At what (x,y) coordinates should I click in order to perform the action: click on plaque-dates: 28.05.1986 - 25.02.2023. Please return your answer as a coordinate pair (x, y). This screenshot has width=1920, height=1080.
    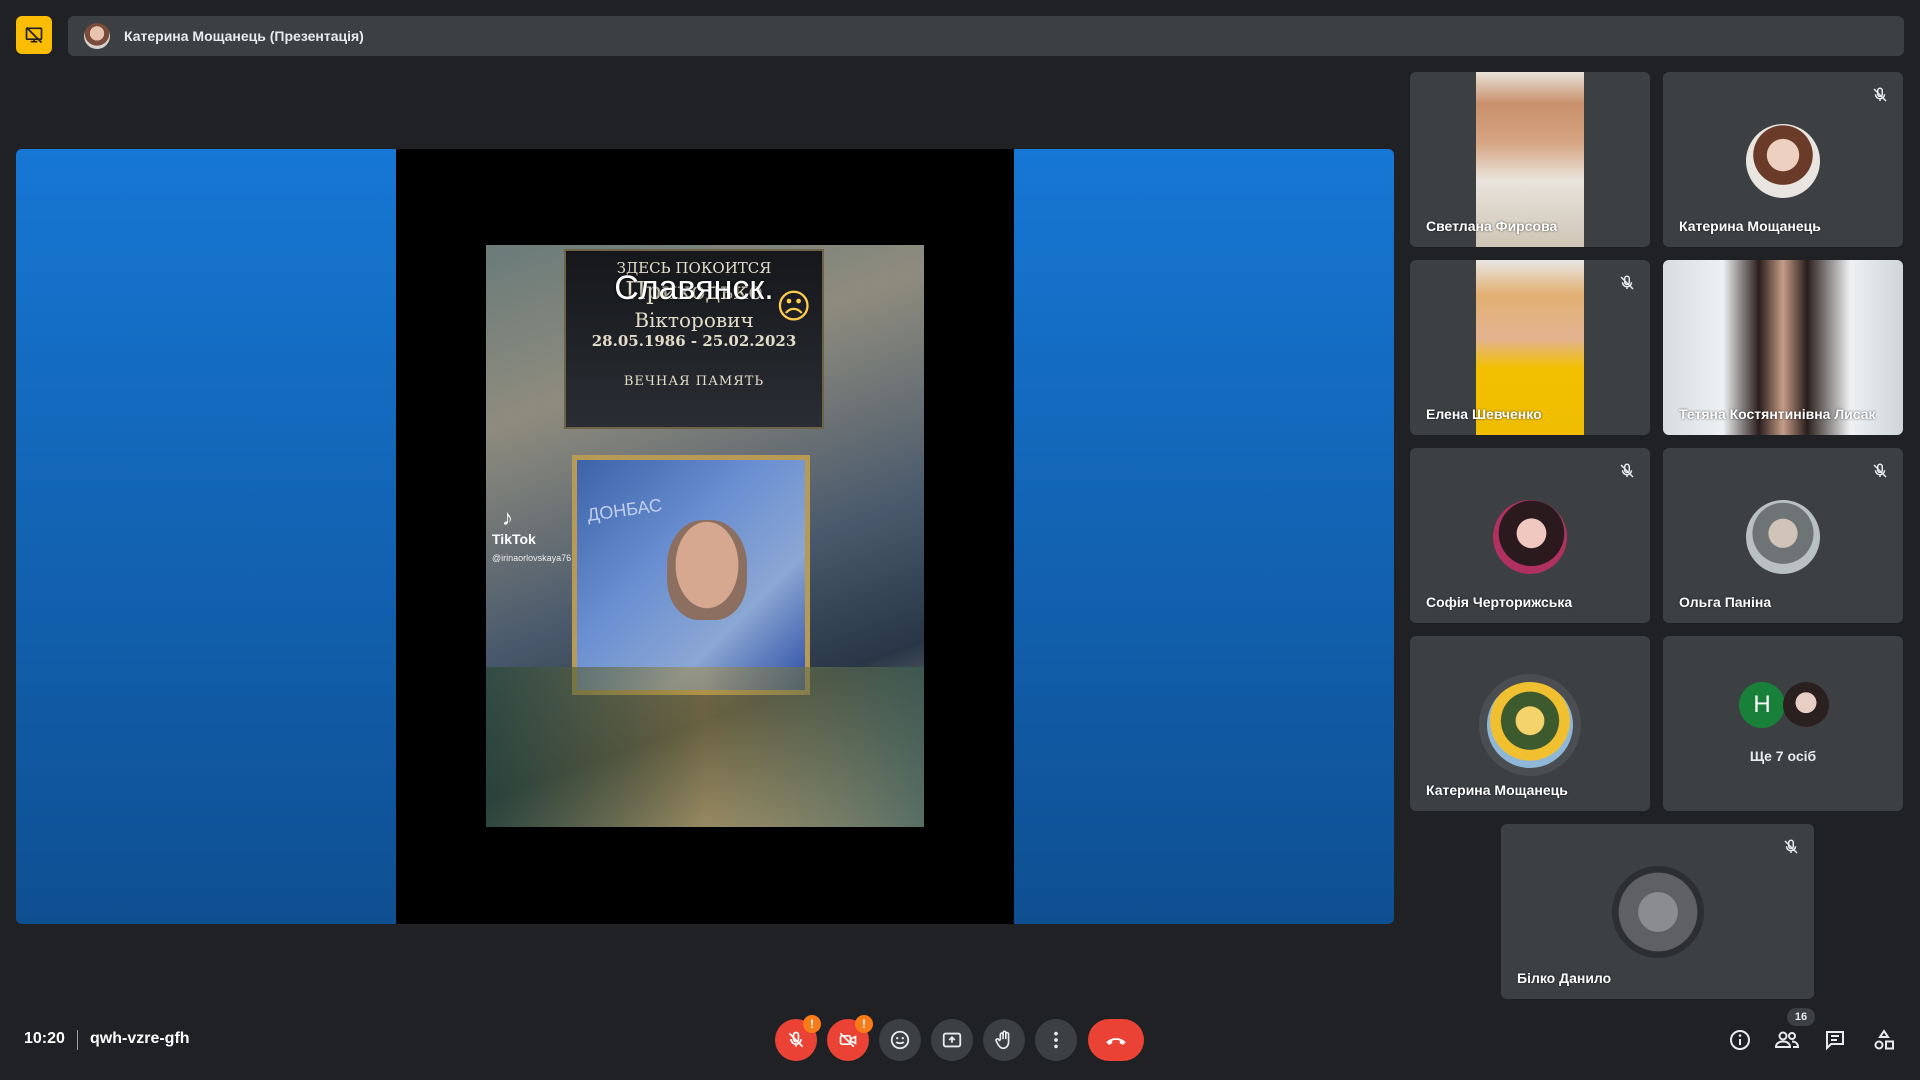
    Looking at the image, I should click on (694, 341).